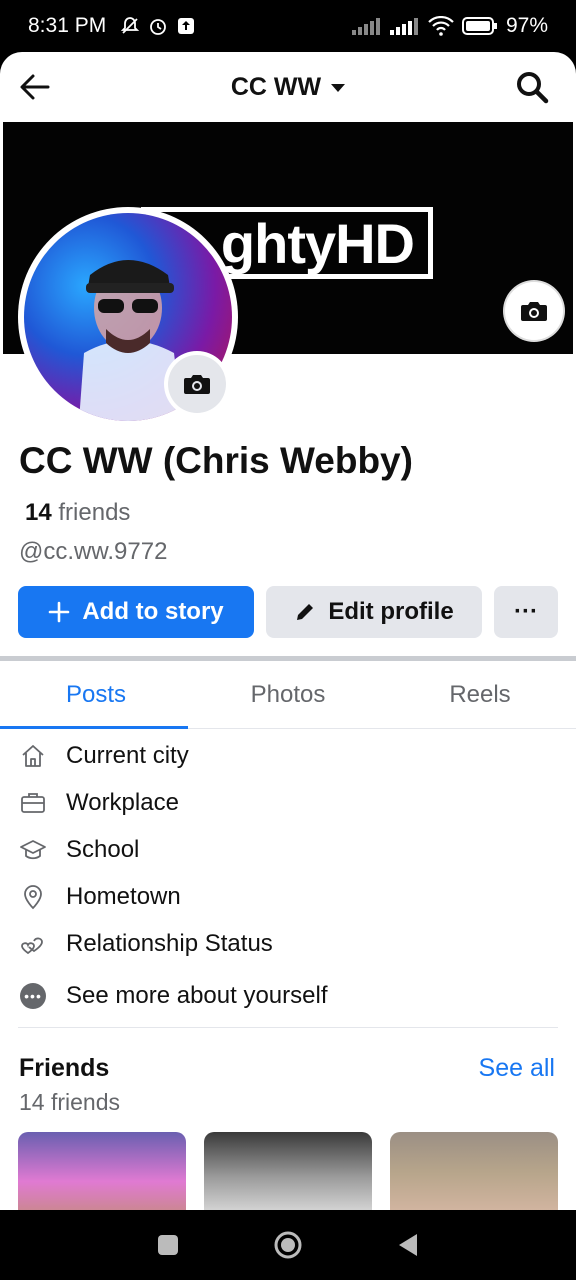  What do you see at coordinates (168, 1245) in the screenshot?
I see `recents-square-icon` at bounding box center [168, 1245].